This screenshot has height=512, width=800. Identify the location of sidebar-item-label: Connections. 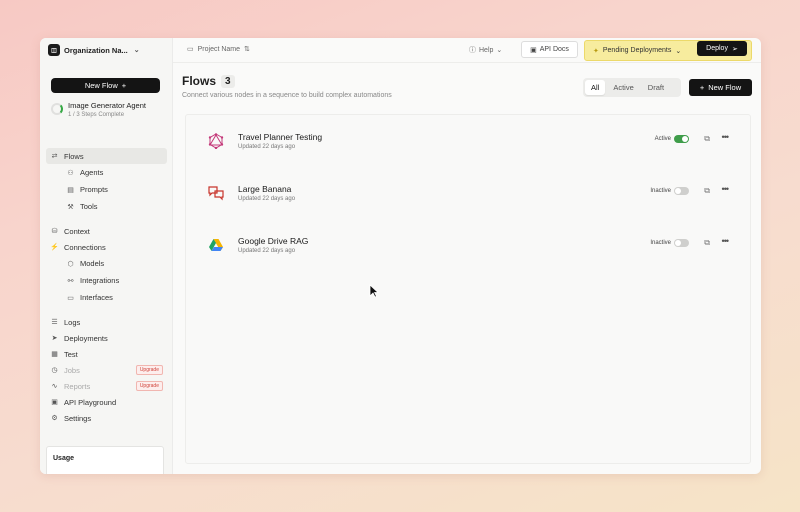
(85, 247).